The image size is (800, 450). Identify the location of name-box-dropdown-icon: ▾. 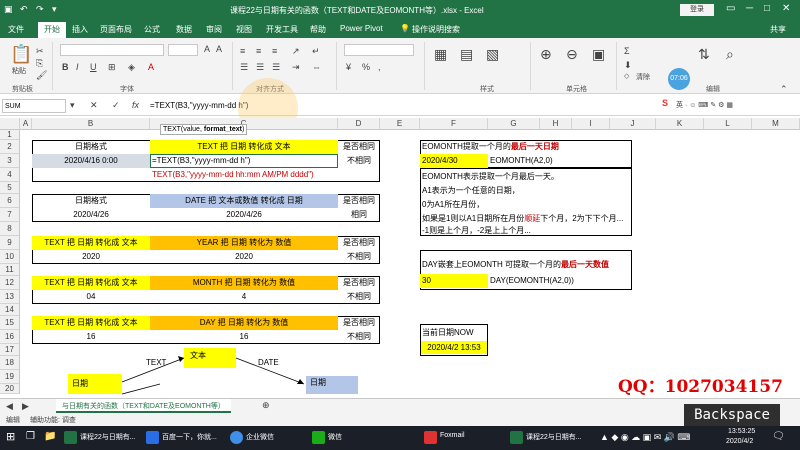
(72, 105).